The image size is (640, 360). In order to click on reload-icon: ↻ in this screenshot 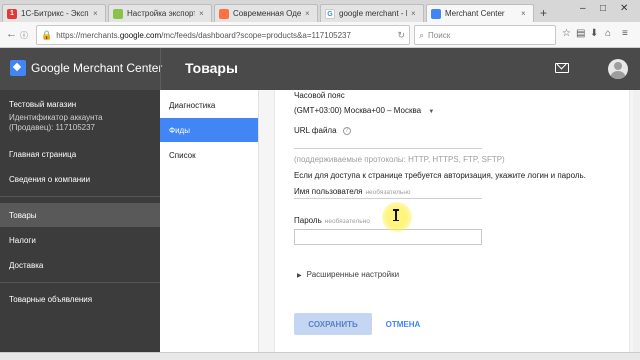, I will do `click(401, 35)`.